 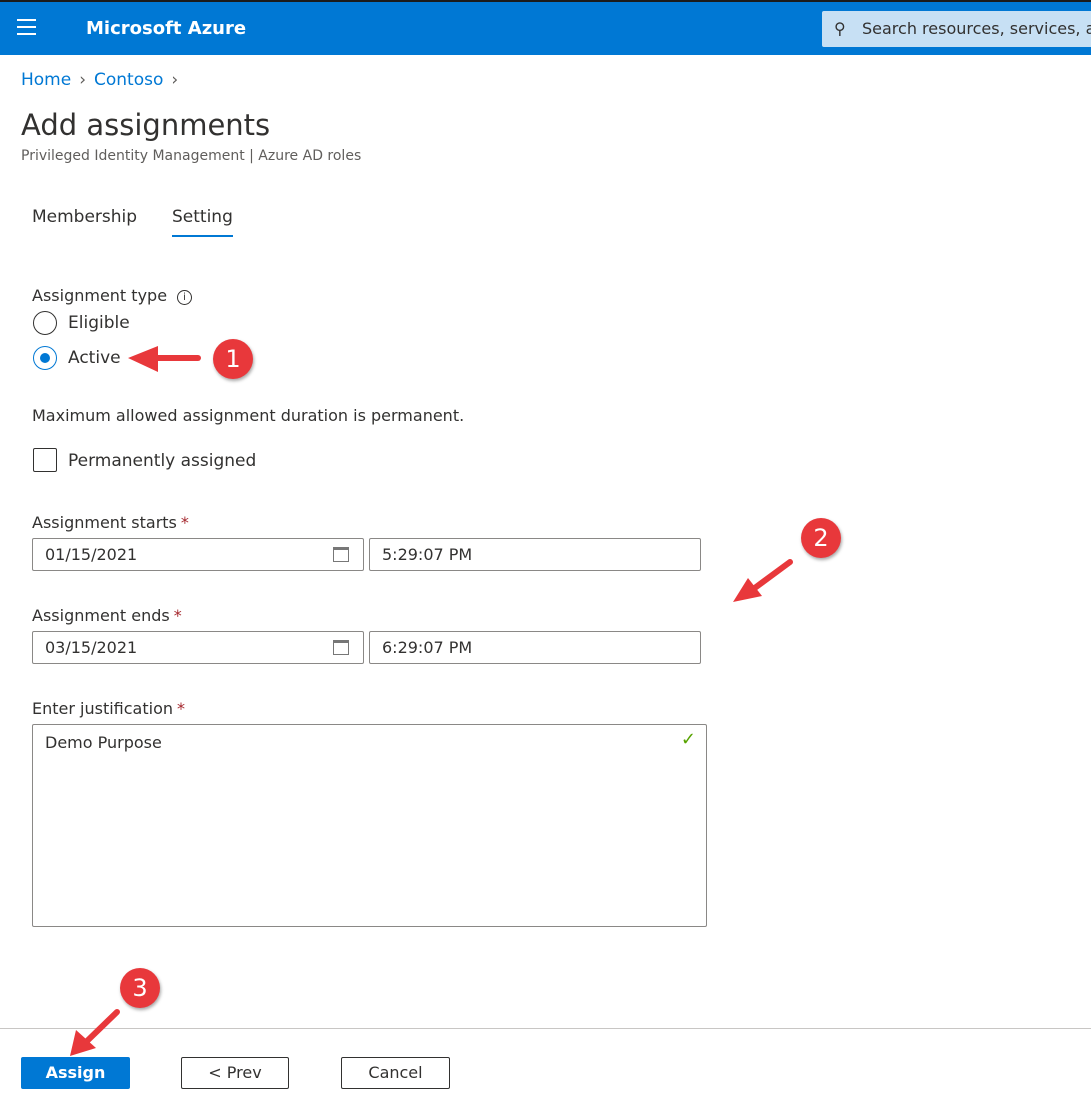 What do you see at coordinates (45, 323) in the screenshot?
I see `radio-eligible` at bounding box center [45, 323].